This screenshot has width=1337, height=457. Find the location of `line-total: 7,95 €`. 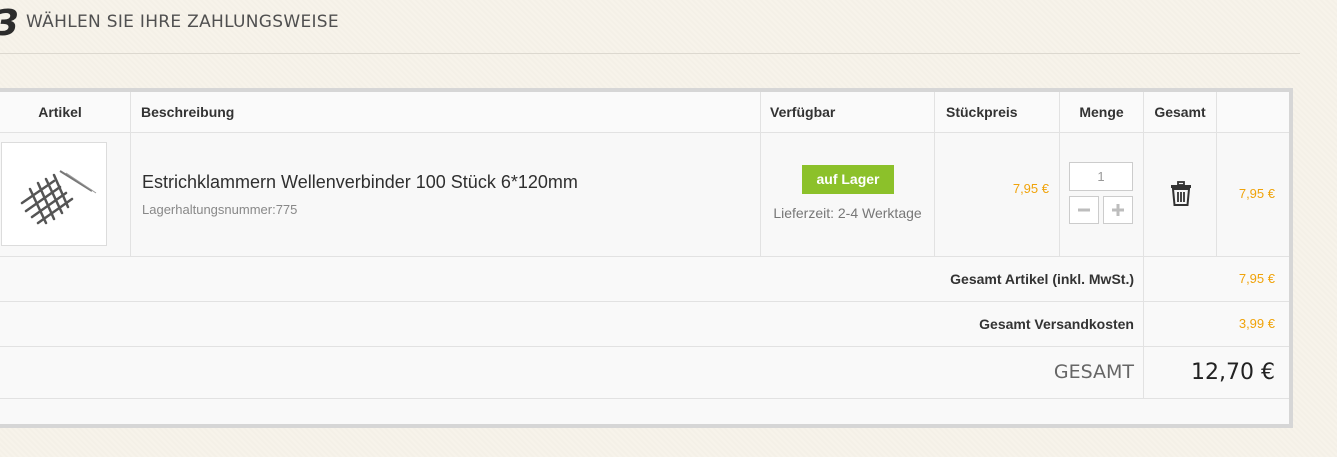

line-total: 7,95 € is located at coordinates (1256, 193).